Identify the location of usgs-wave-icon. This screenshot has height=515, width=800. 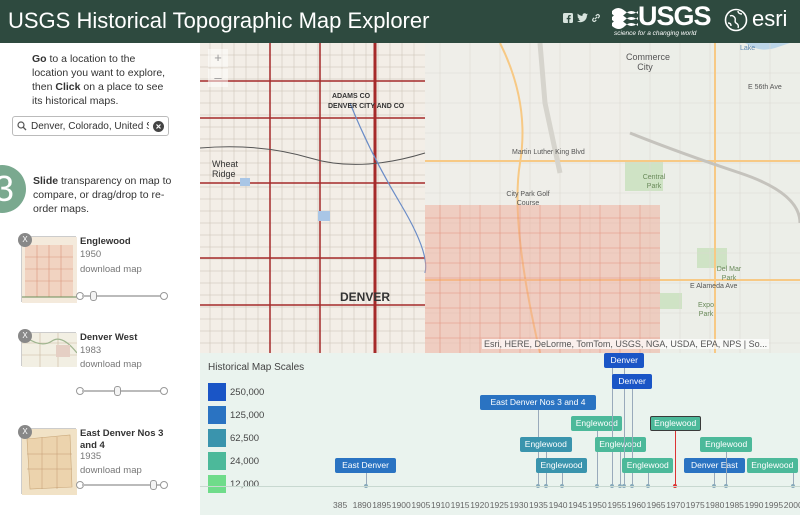
(625, 18).